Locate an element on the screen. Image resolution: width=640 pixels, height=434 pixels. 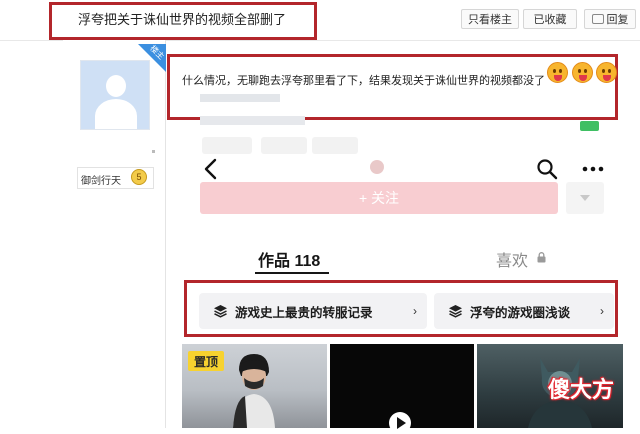
collection-label: 浮夸的游戏圈浅谈 is located at coordinates (520, 312).